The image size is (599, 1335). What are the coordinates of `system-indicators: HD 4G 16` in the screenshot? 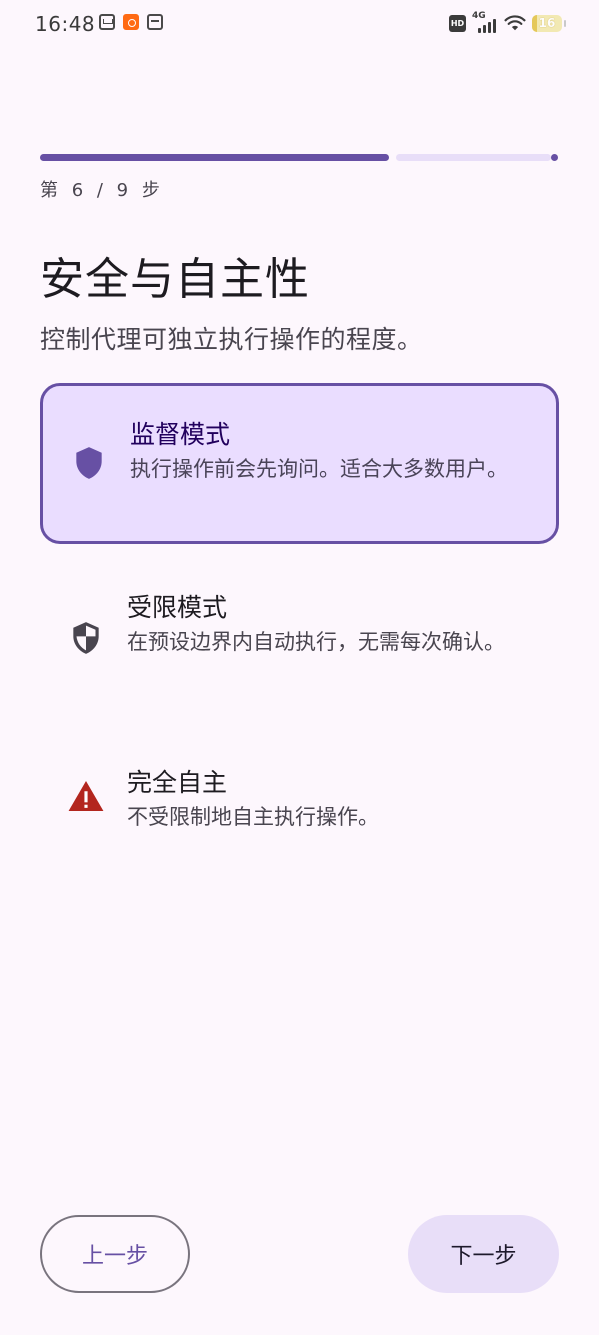 It's located at (507, 22).